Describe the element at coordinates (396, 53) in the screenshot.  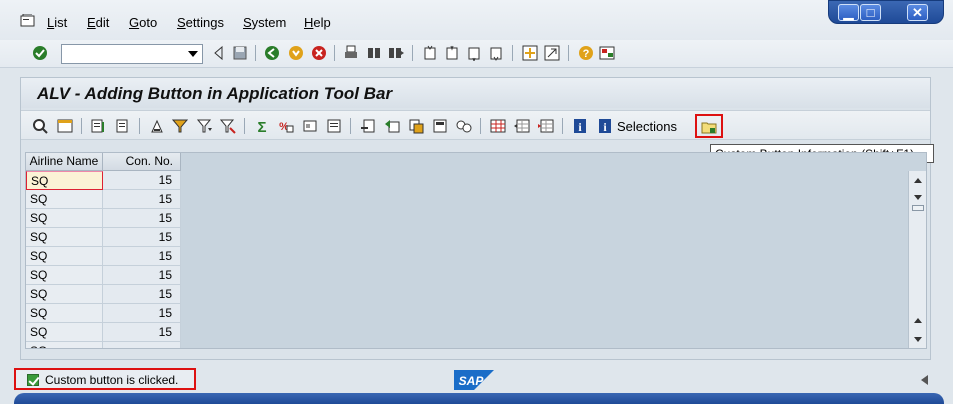
I see `find-next-icon` at that location.